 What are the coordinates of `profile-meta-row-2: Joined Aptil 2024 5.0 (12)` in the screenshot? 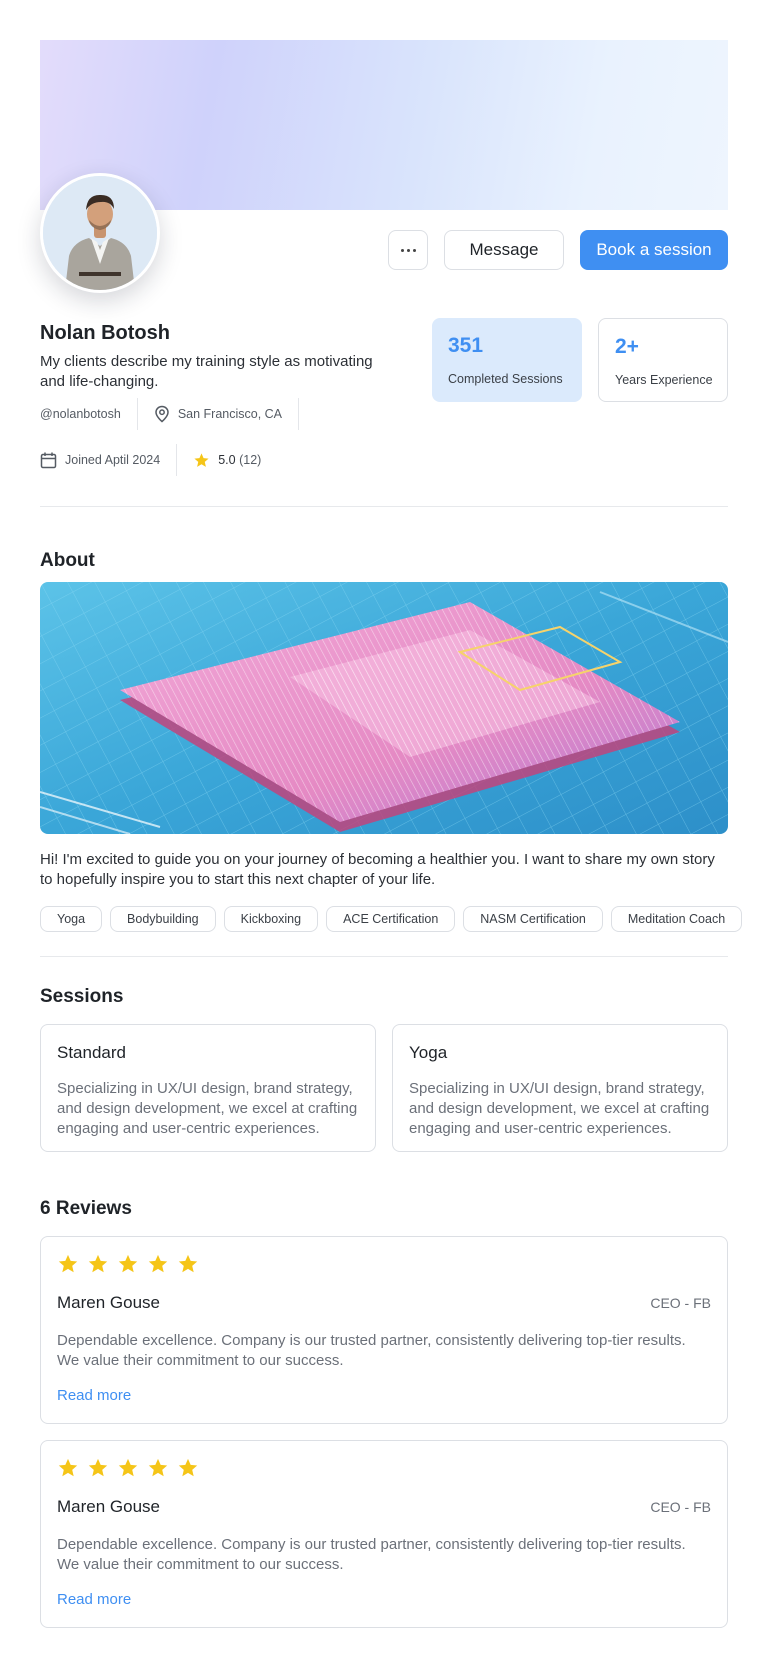 It's located at (166, 460).